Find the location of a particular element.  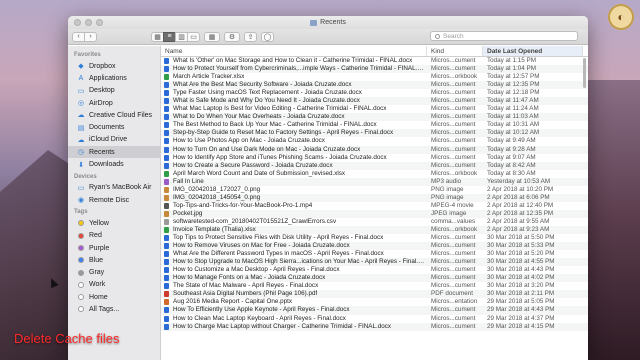

sidebar-item-applications: A Applications is located at coordinates (114, 78).